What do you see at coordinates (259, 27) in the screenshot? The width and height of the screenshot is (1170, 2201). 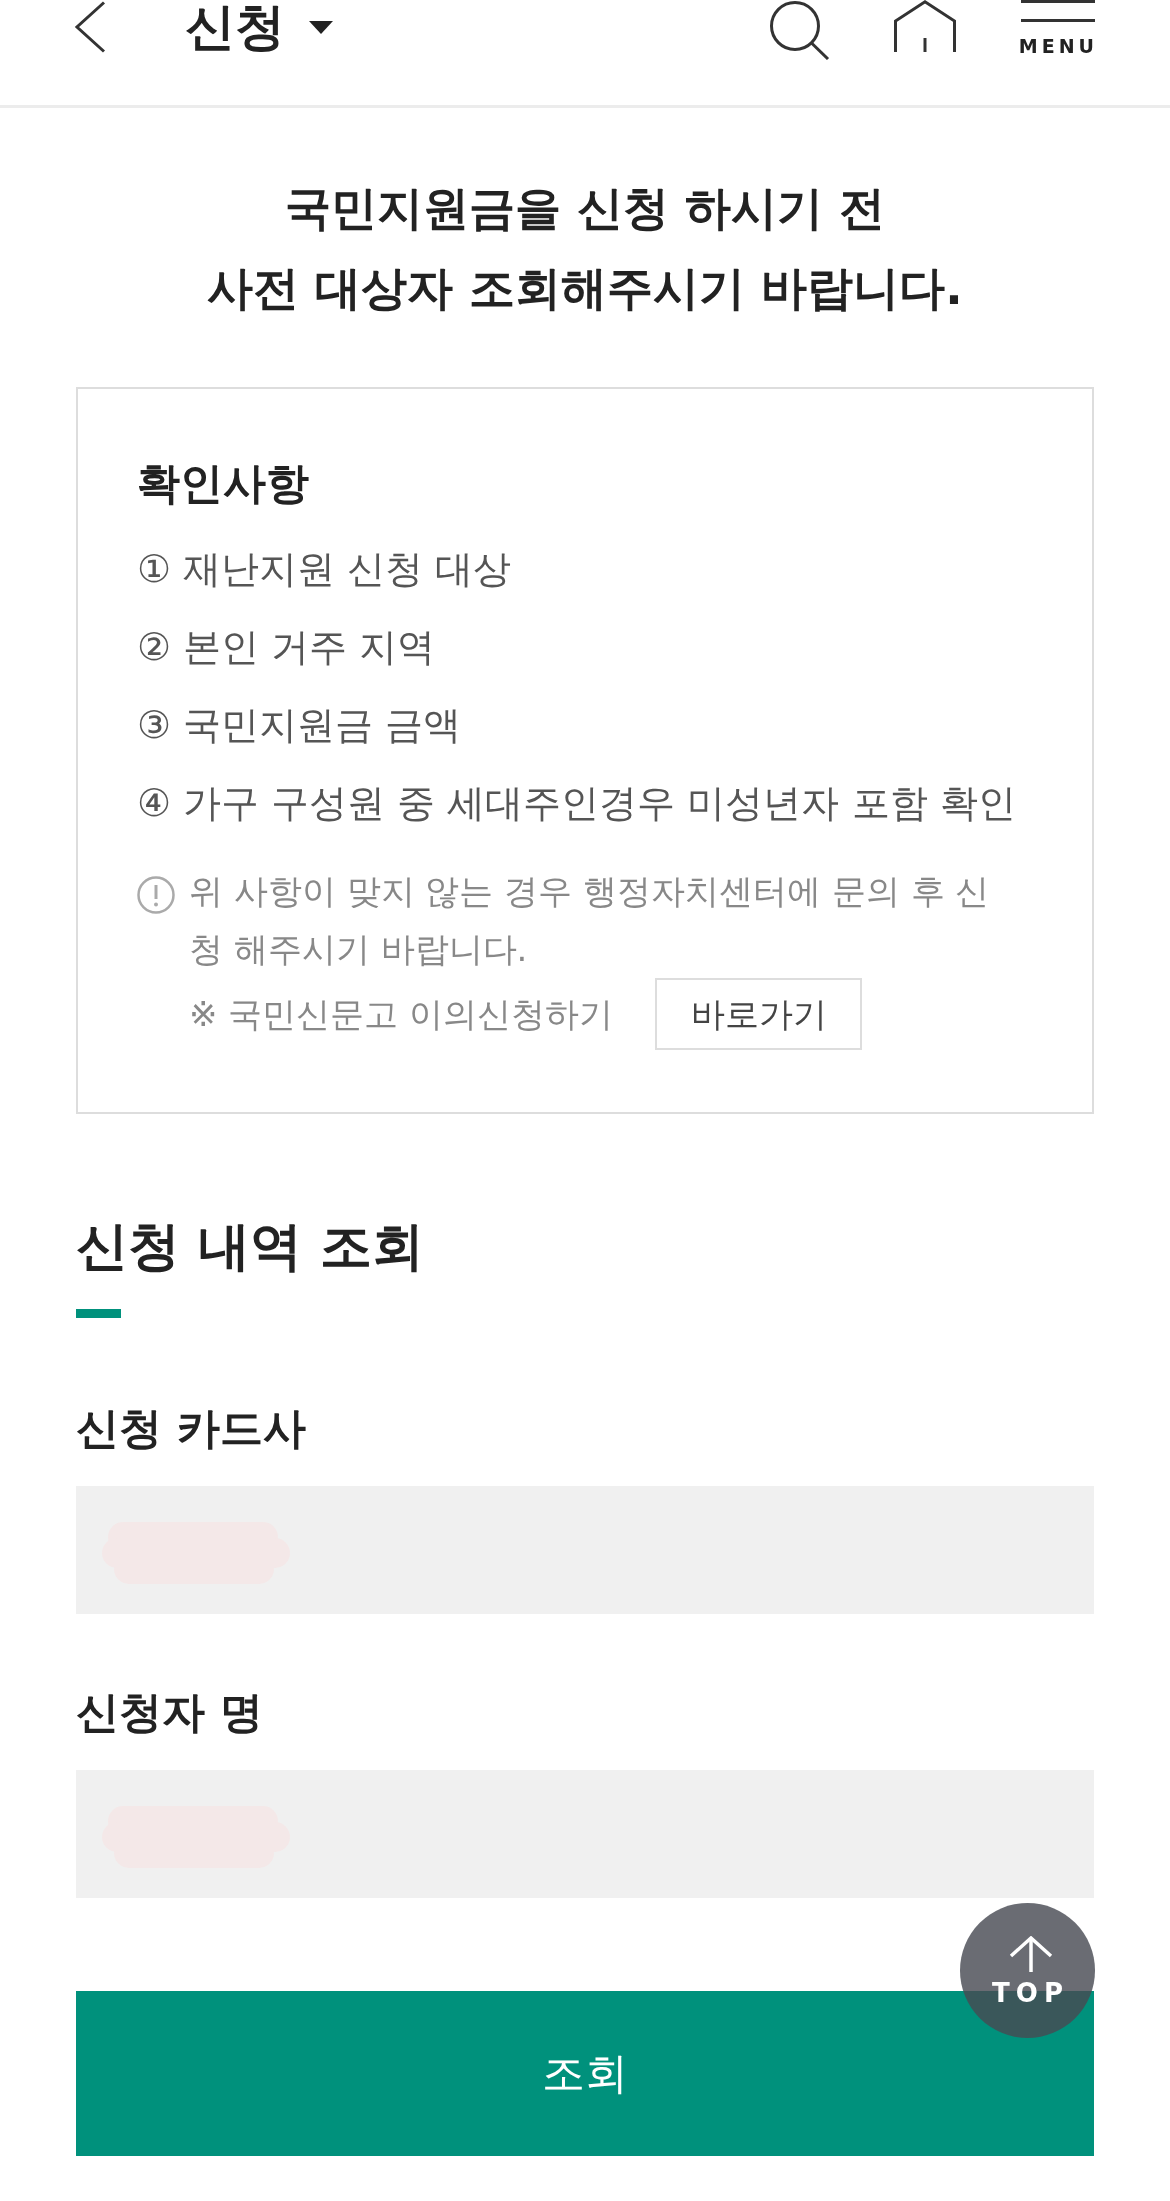 I see `title-dropdown: 신청` at bounding box center [259, 27].